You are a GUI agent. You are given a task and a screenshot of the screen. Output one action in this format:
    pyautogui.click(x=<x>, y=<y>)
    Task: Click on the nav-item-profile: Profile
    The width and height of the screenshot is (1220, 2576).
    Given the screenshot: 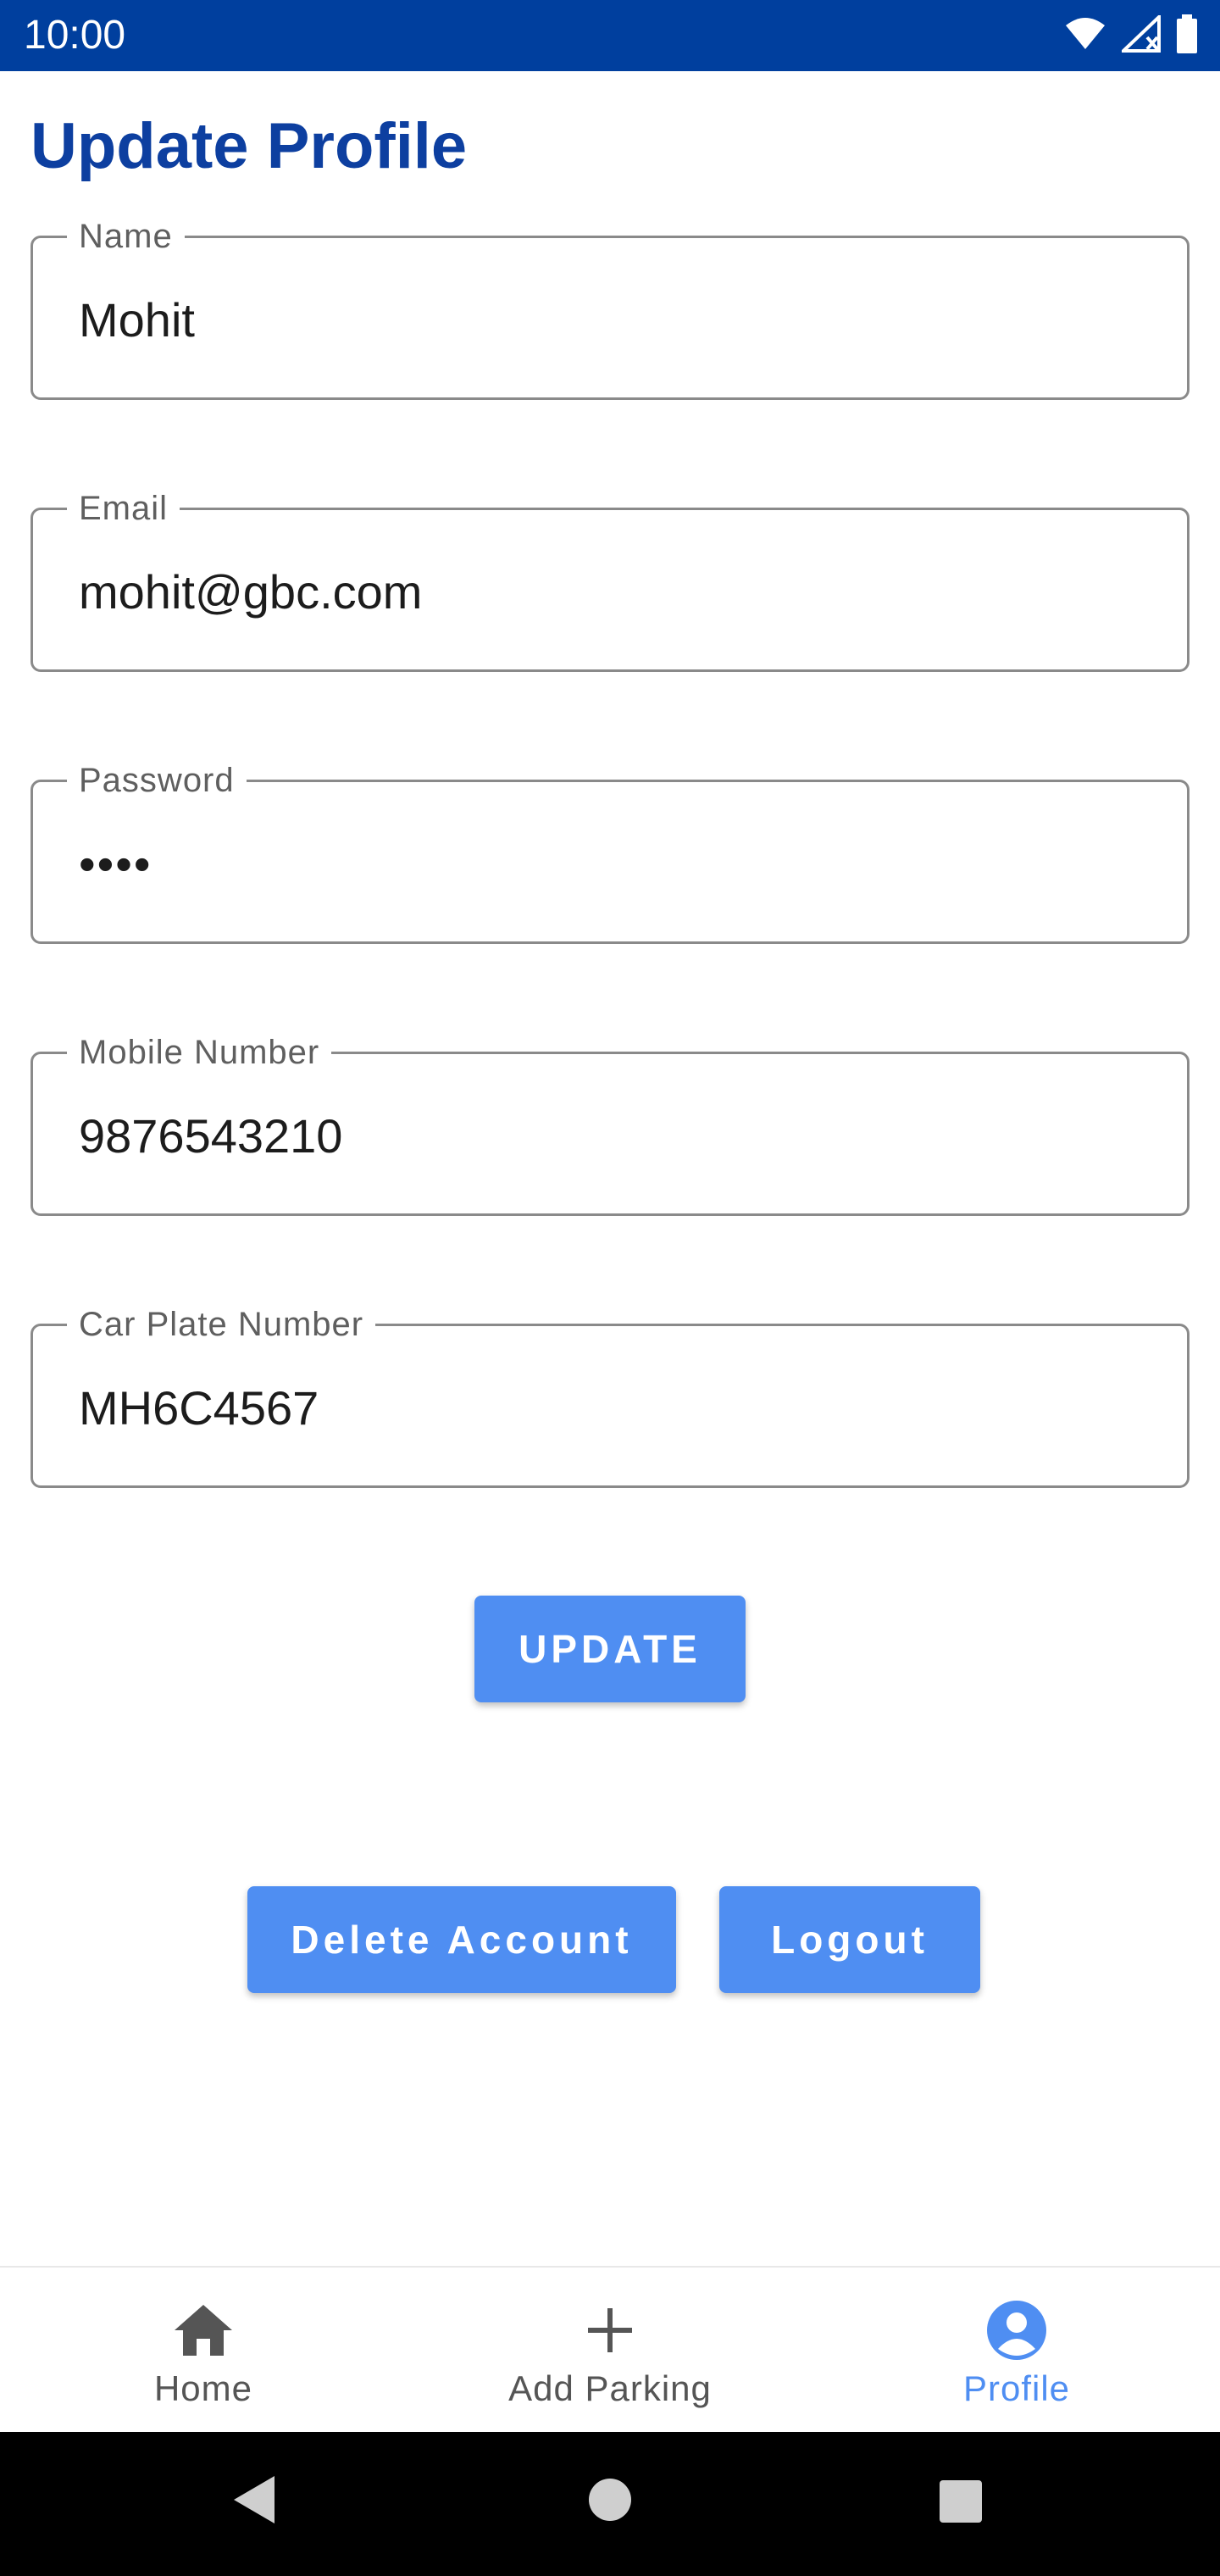 What is the action you would take?
    pyautogui.click(x=1016, y=2350)
    